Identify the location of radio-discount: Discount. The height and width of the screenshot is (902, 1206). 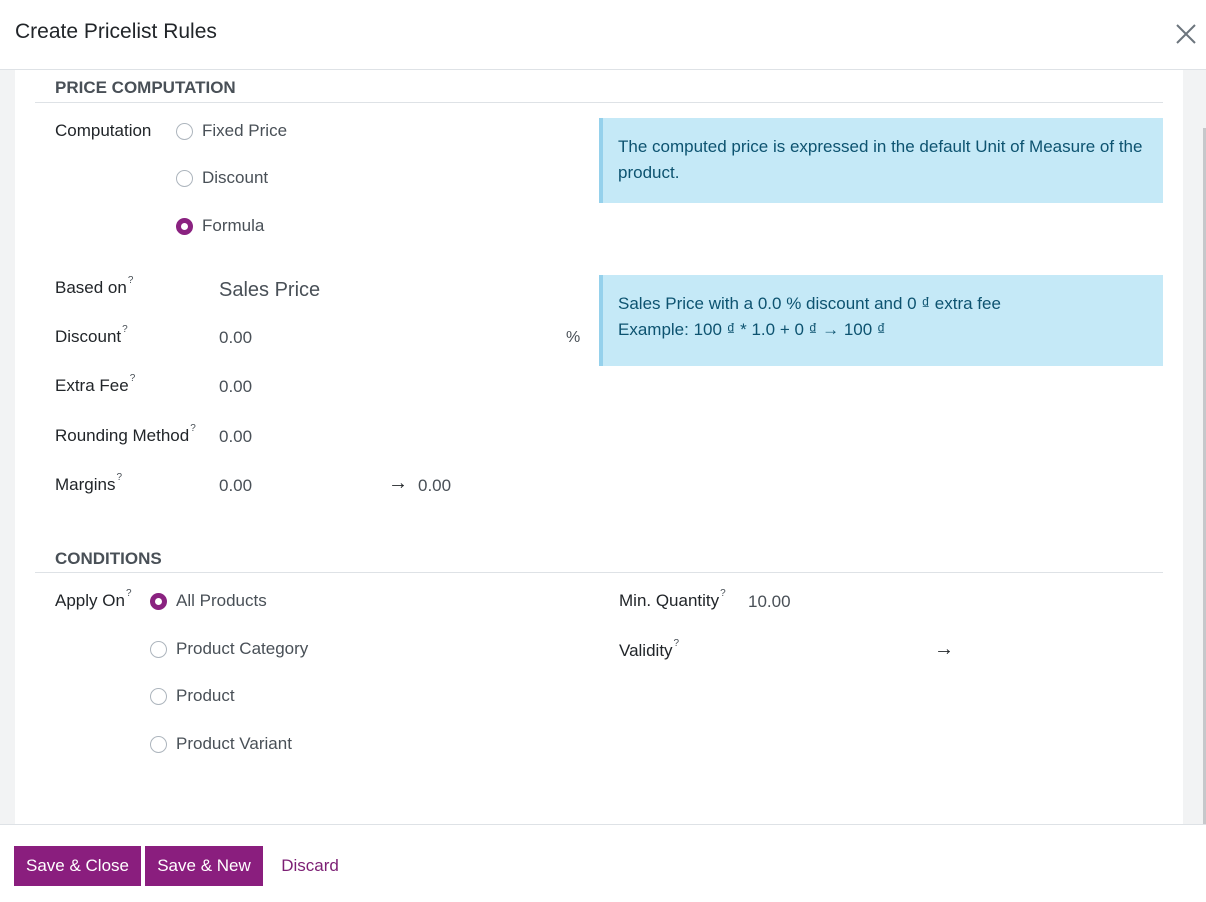
(222, 178).